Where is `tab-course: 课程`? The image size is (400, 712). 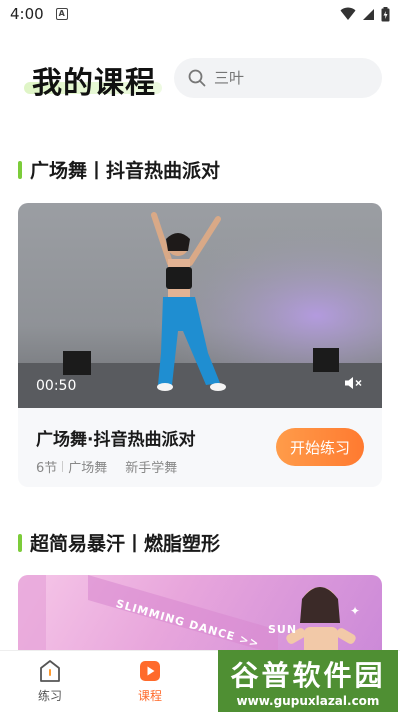 tab-course: 课程 is located at coordinates (150, 681).